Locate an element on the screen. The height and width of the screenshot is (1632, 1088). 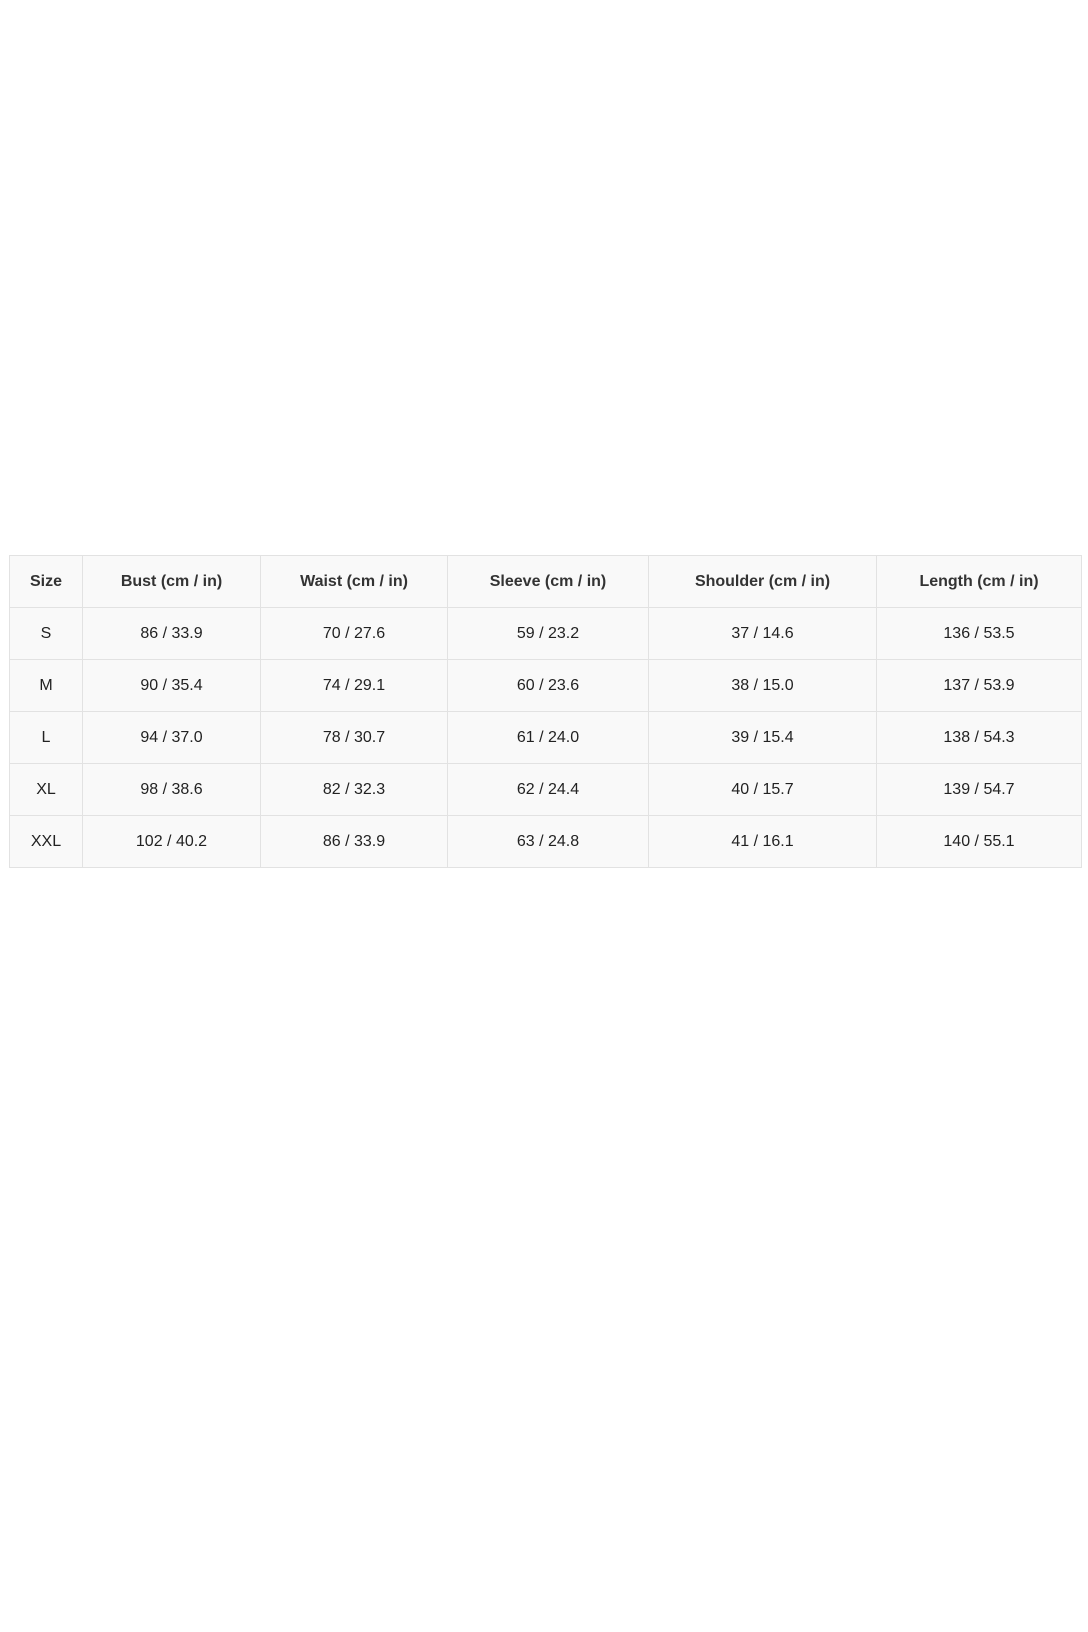
cell-length: 138 / 54.3 is located at coordinates (979, 737).